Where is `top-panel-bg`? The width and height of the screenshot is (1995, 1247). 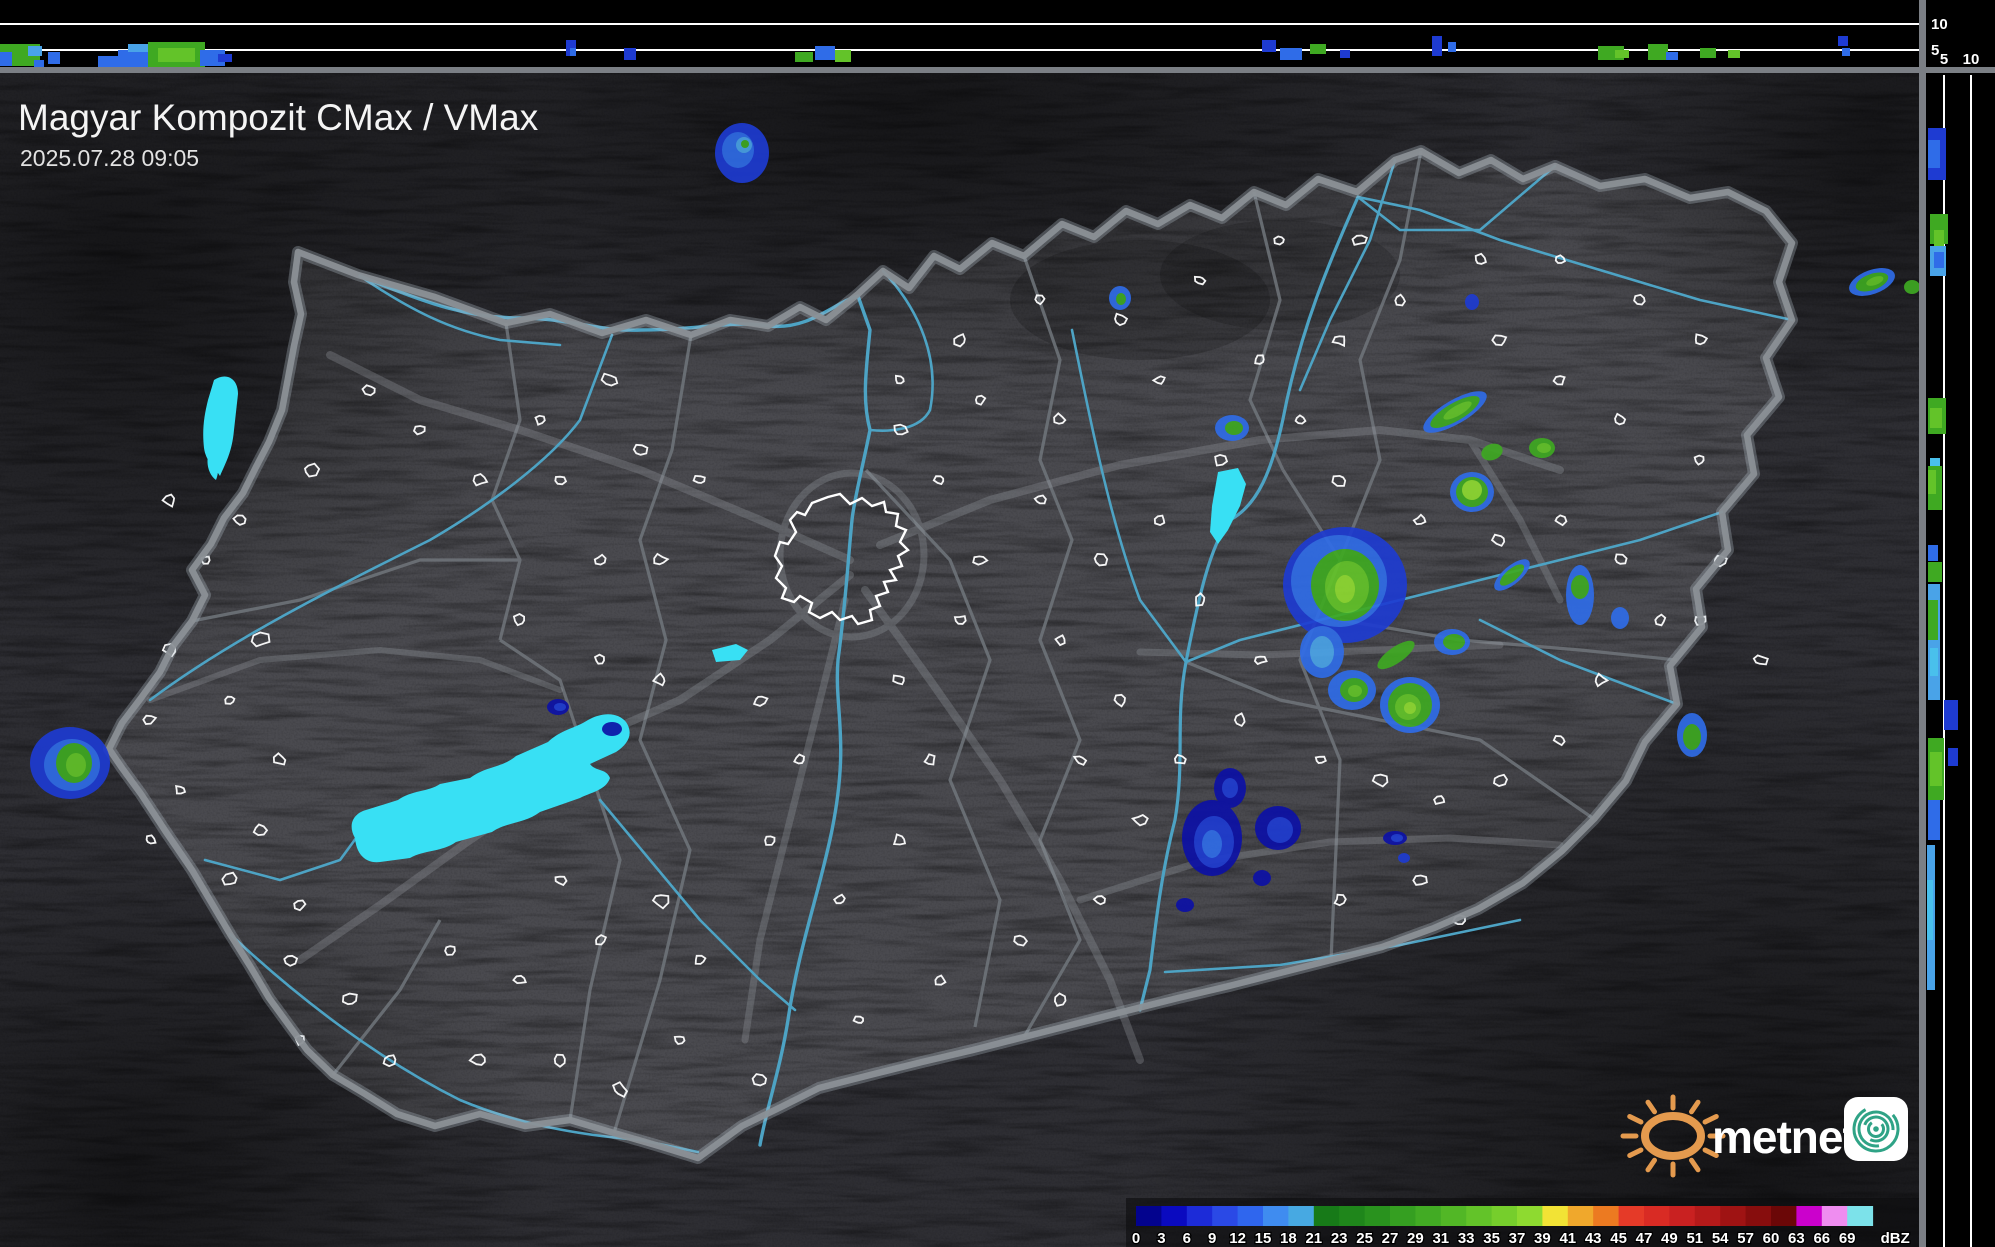 top-panel-bg is located at coordinates (959, 33).